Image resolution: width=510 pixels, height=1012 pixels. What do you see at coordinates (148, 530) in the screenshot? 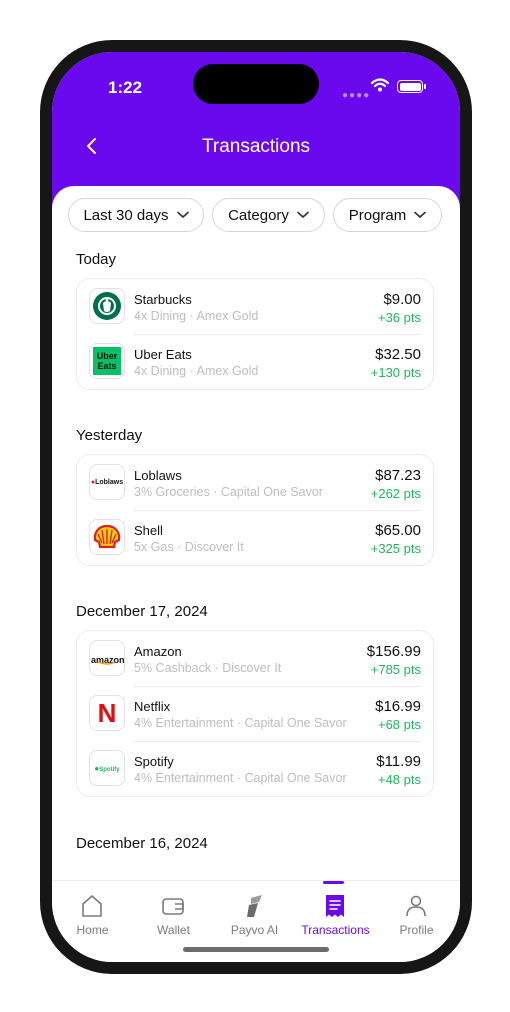
I see `merchant-name: Shell` at bounding box center [148, 530].